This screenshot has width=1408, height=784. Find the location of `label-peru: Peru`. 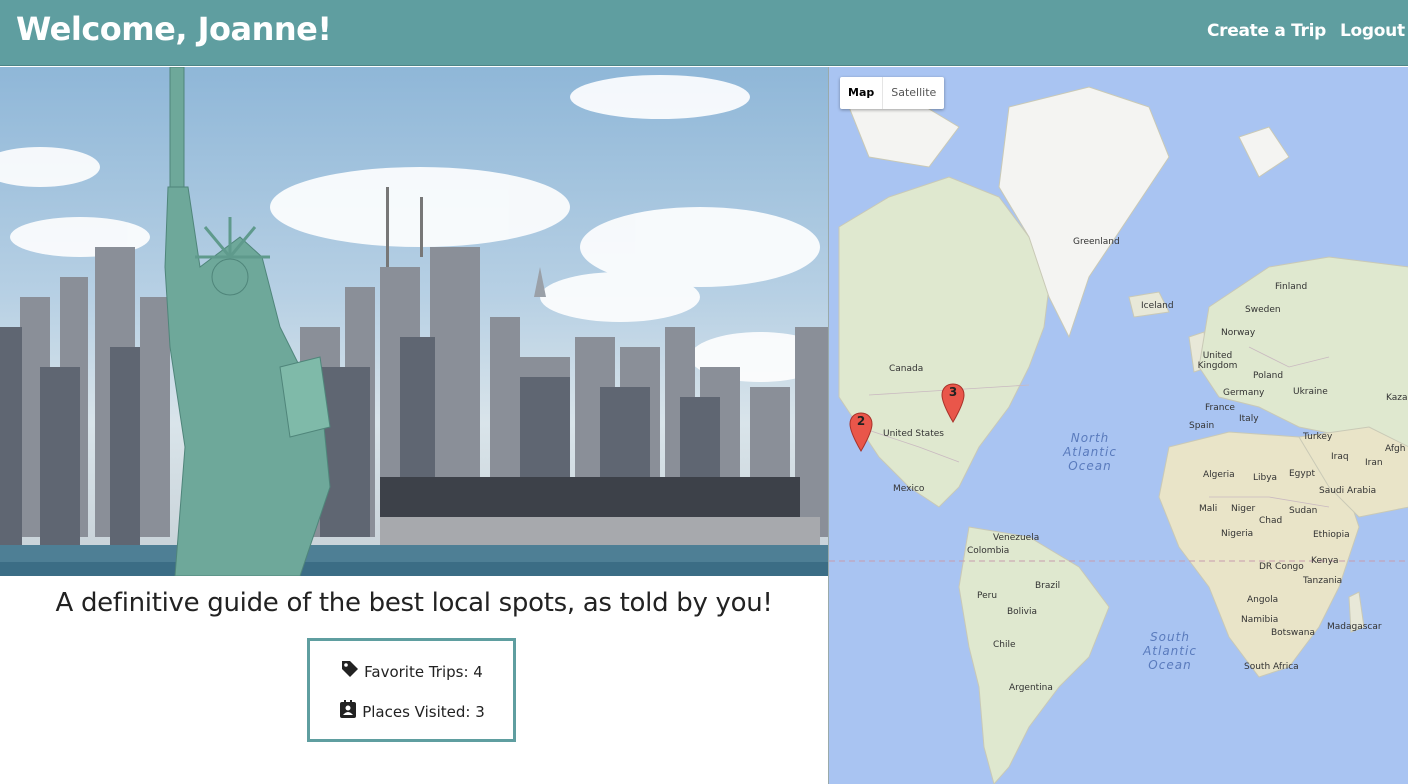

label-peru: Peru is located at coordinates (987, 596).